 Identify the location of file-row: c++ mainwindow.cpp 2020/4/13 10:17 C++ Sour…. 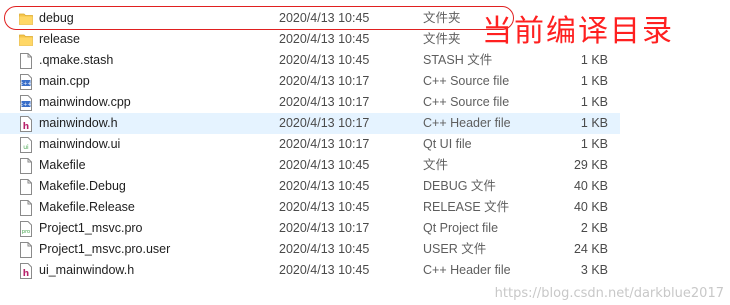
(310, 102).